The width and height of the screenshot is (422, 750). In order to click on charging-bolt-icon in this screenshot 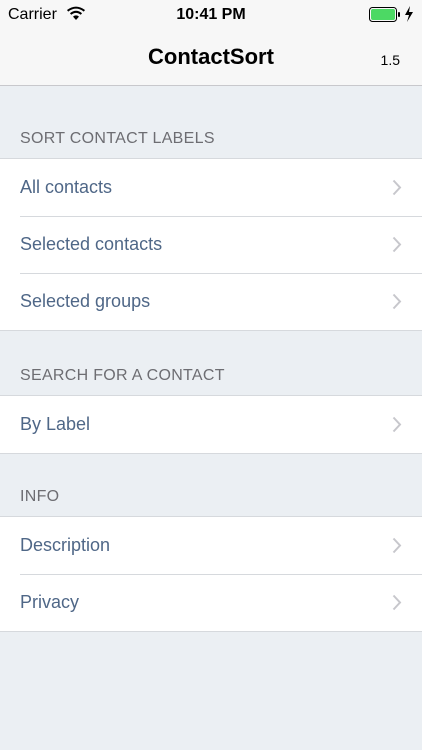, I will do `click(409, 16)`.